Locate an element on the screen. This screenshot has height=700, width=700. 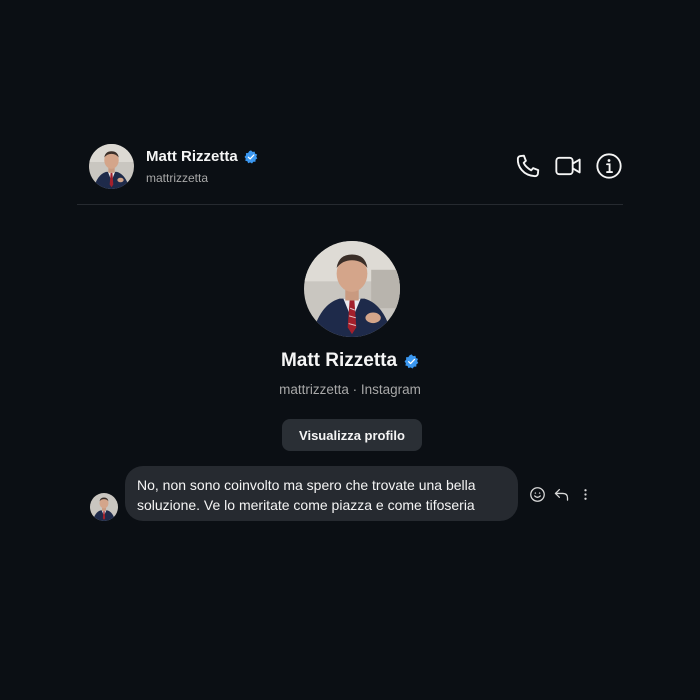
header-name: Matt Rizzetta is located at coordinates (192, 156).